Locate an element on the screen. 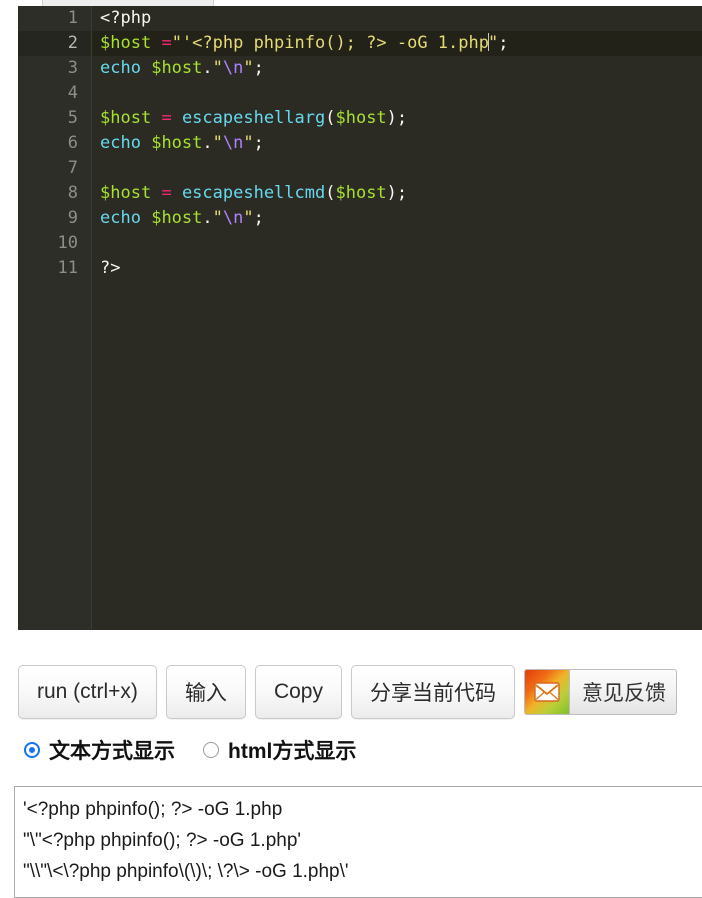 This screenshot has width=702, height=898. line-number: 5 is located at coordinates (72, 118).